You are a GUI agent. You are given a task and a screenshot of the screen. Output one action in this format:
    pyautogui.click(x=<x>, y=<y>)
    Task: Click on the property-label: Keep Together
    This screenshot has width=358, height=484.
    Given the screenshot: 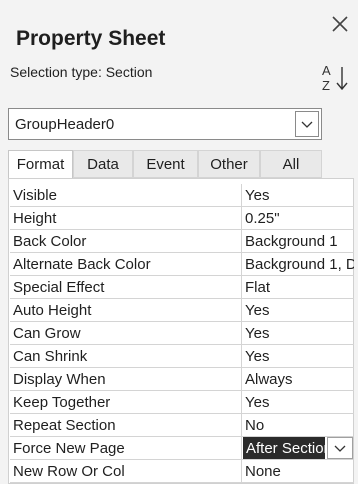 What is the action you would take?
    pyautogui.click(x=62, y=402)
    